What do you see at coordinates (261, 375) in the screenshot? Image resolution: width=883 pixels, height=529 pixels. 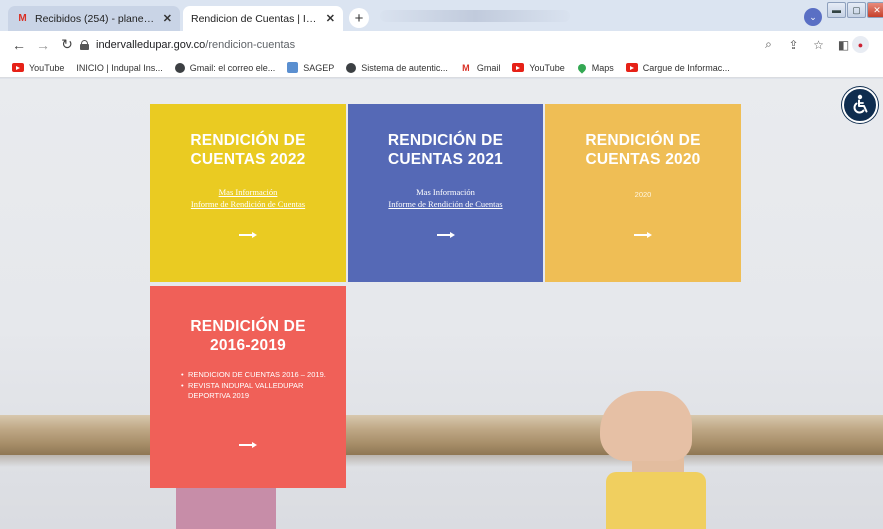 I see `list-item-rendicion-2016-2019: RENDICION DE CUENTAS 2016 – 2019.` at bounding box center [261, 375].